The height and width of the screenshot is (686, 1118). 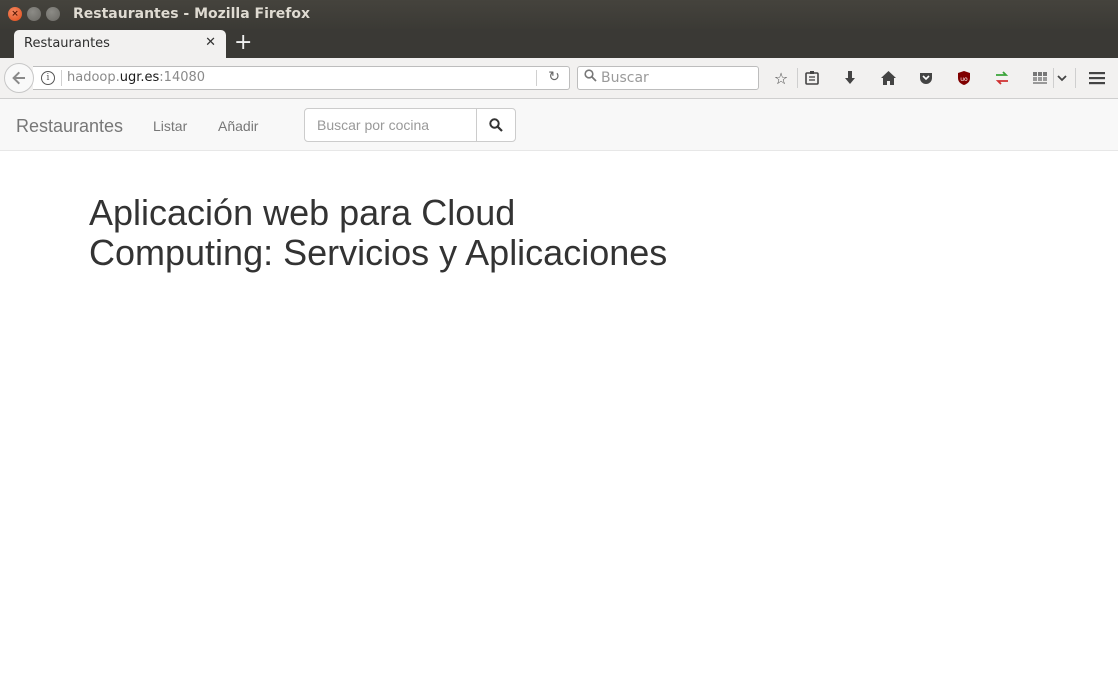 I want to click on cuisine-search-button, so click(x=496, y=125).